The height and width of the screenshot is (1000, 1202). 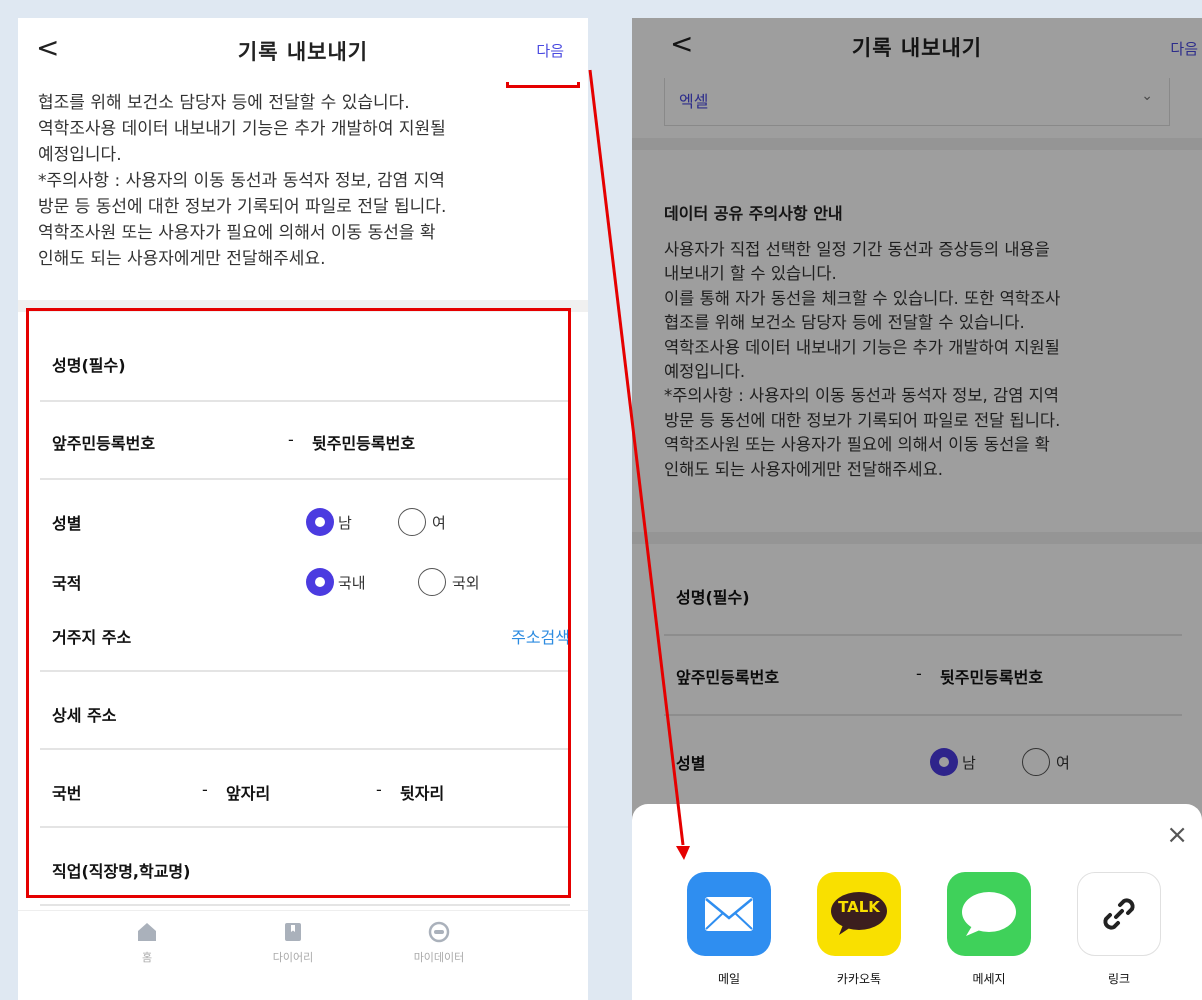 I want to click on notice-line: 예정입니다., so click(x=80, y=155).